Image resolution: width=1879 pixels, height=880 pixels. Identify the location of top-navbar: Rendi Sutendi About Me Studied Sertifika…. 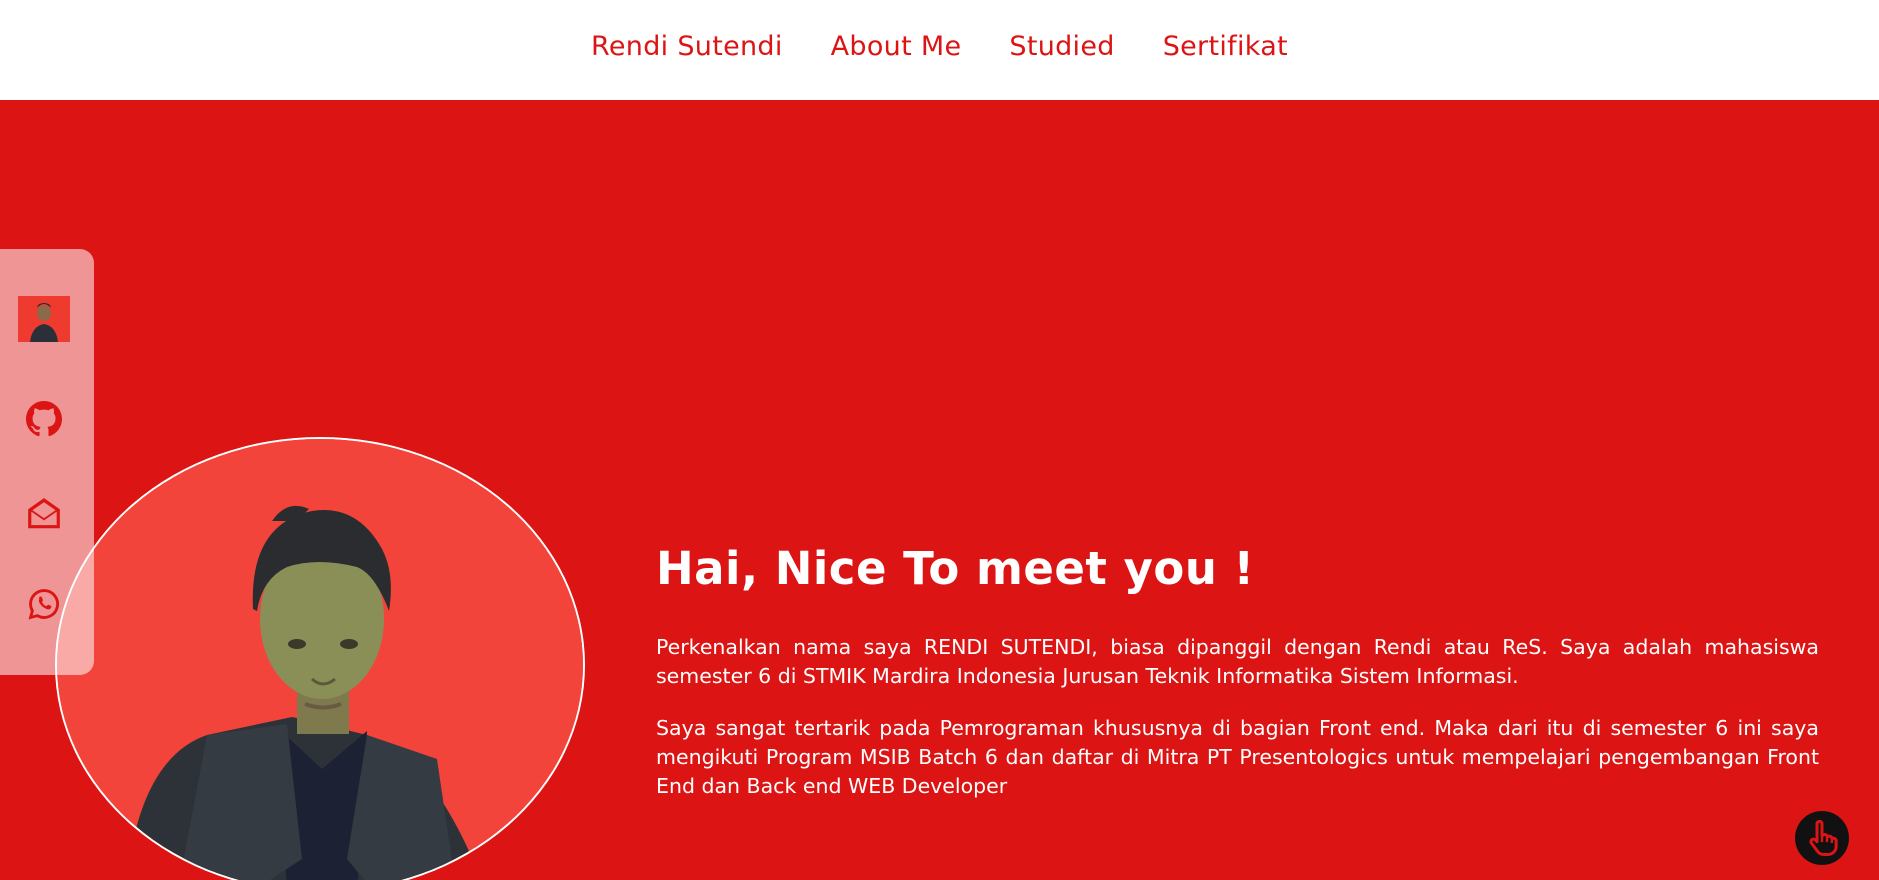
(939, 50).